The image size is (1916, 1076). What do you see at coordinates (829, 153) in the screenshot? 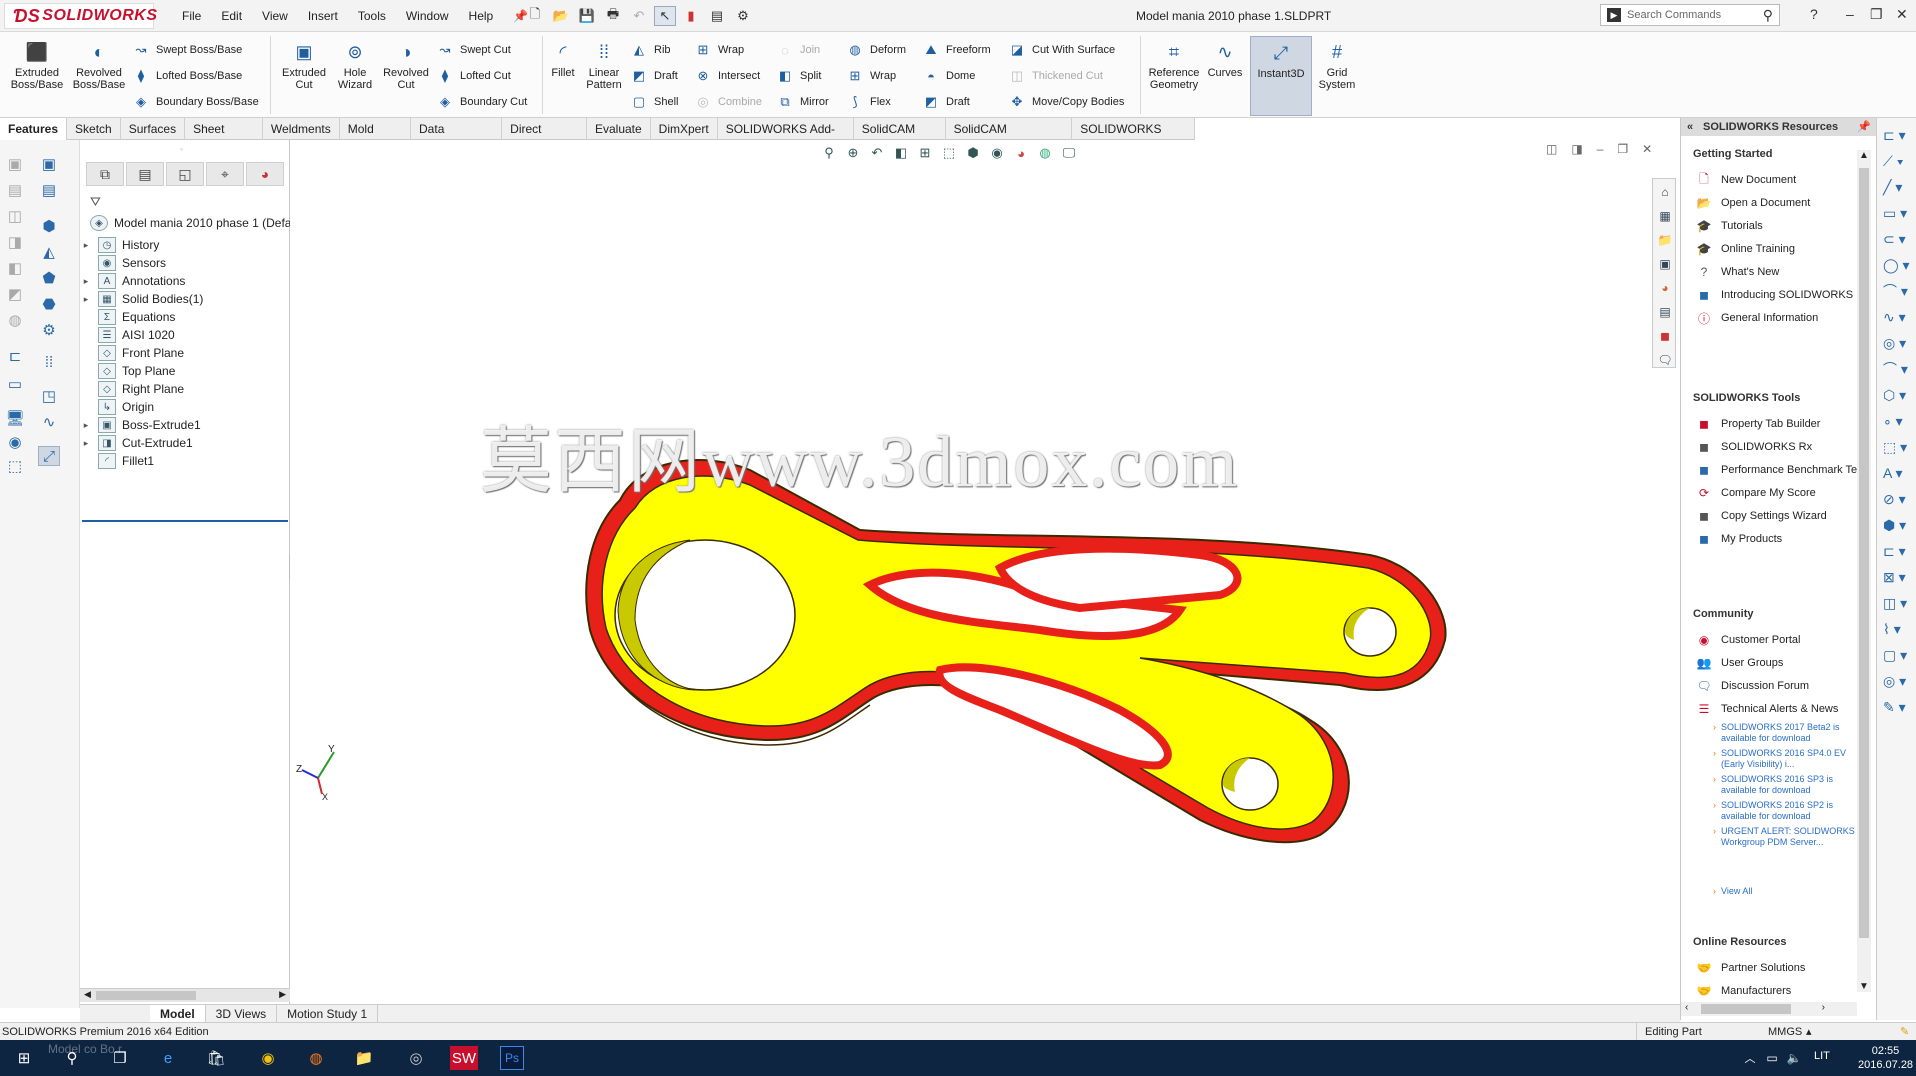
I see `zoom-to-fit-icon: ⚲` at bounding box center [829, 153].